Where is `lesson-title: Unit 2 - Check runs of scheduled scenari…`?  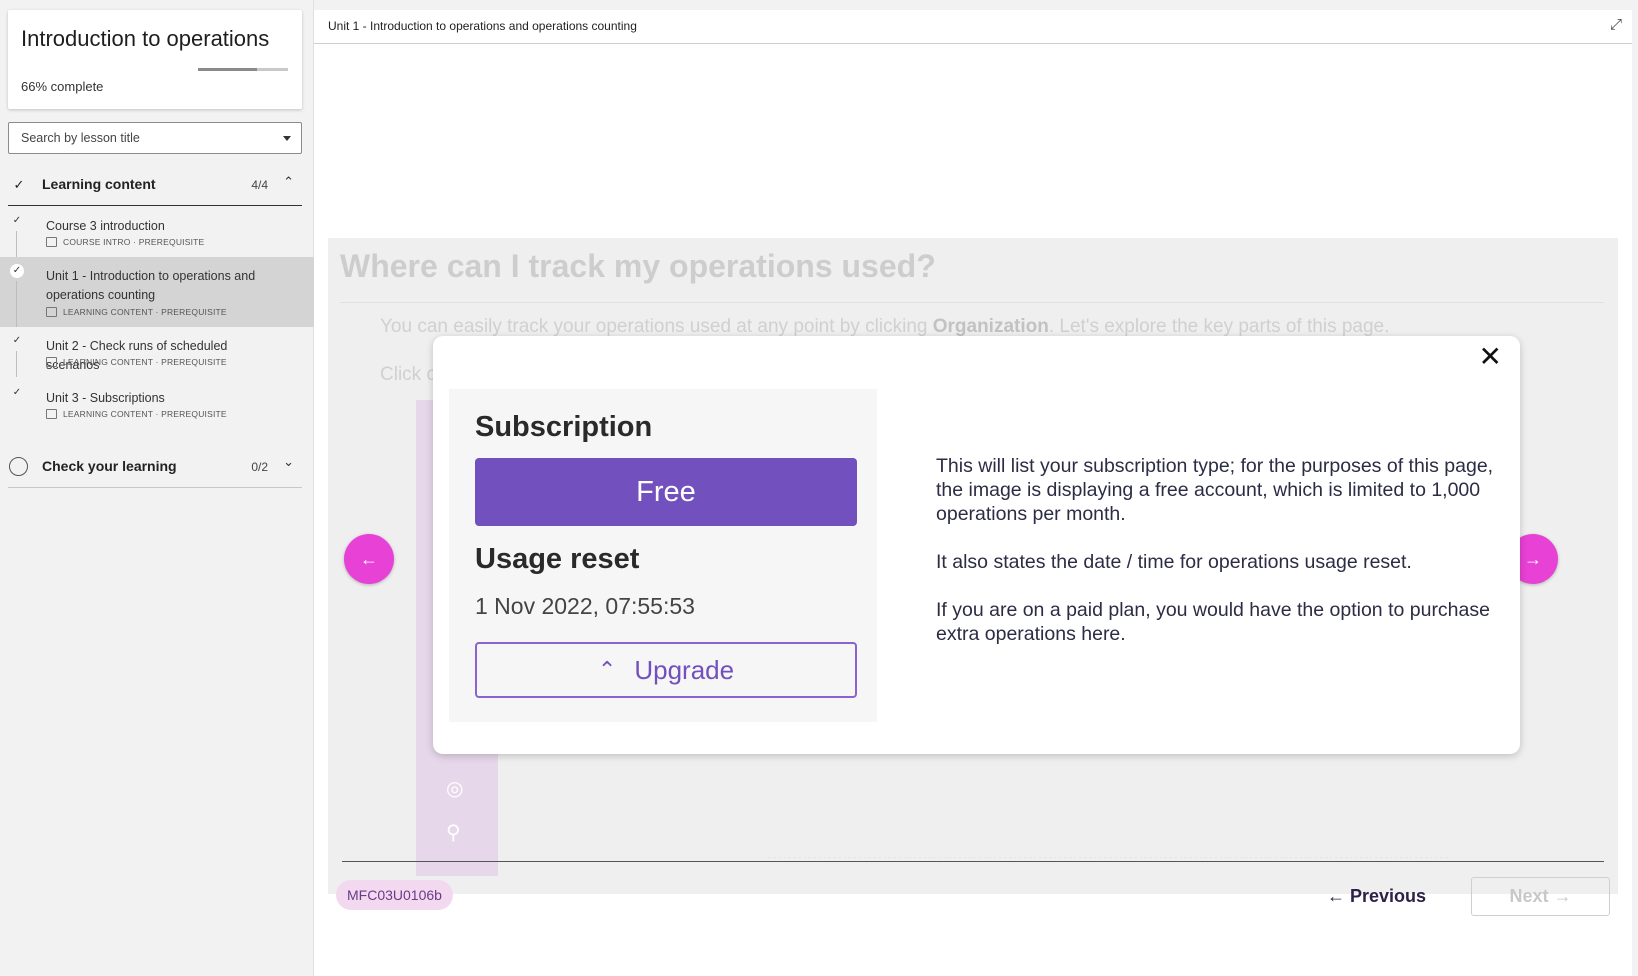 lesson-title: Unit 2 - Check runs of scheduled scenari… is located at coordinates (137, 355).